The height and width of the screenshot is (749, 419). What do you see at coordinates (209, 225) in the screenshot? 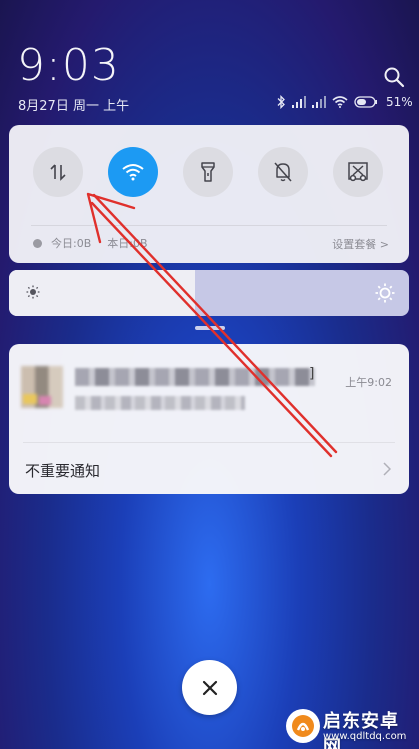
I see `quick-settings-divider` at bounding box center [209, 225].